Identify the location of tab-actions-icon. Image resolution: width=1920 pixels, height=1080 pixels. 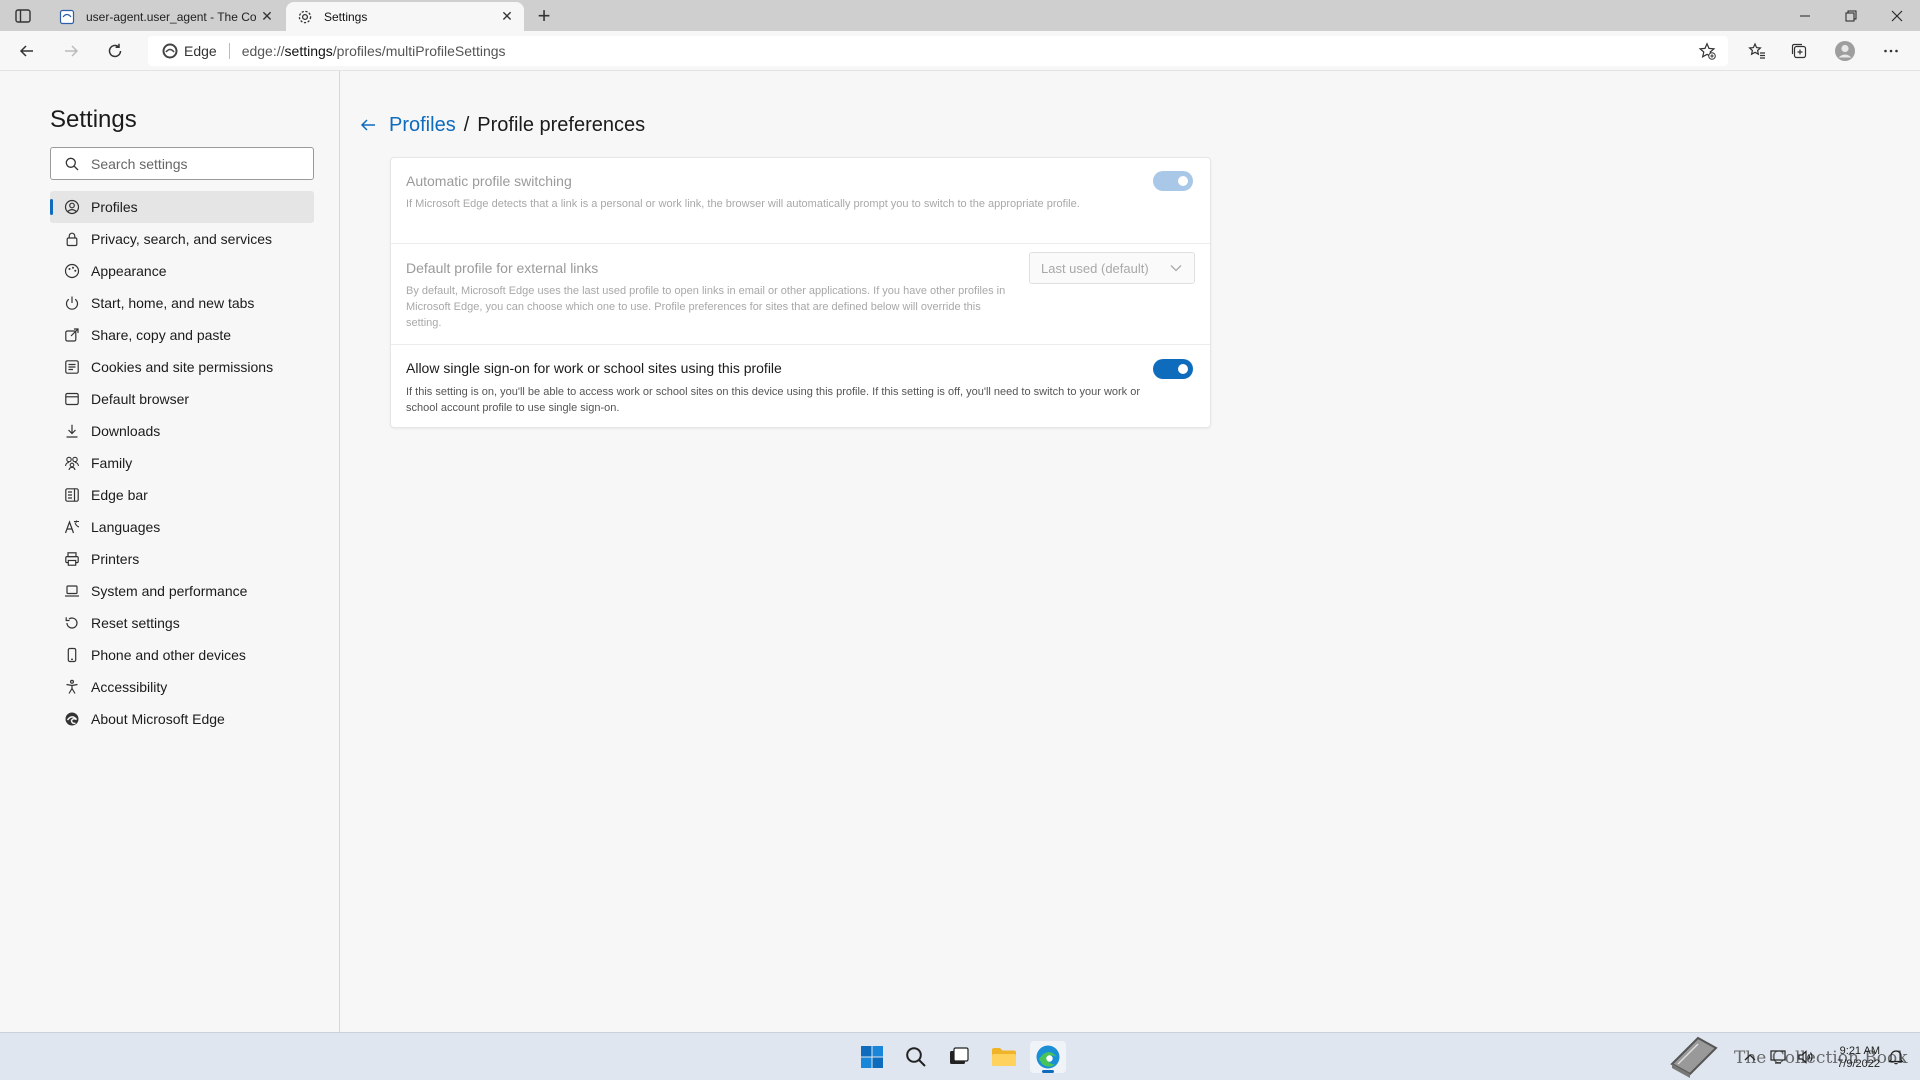
(23, 16).